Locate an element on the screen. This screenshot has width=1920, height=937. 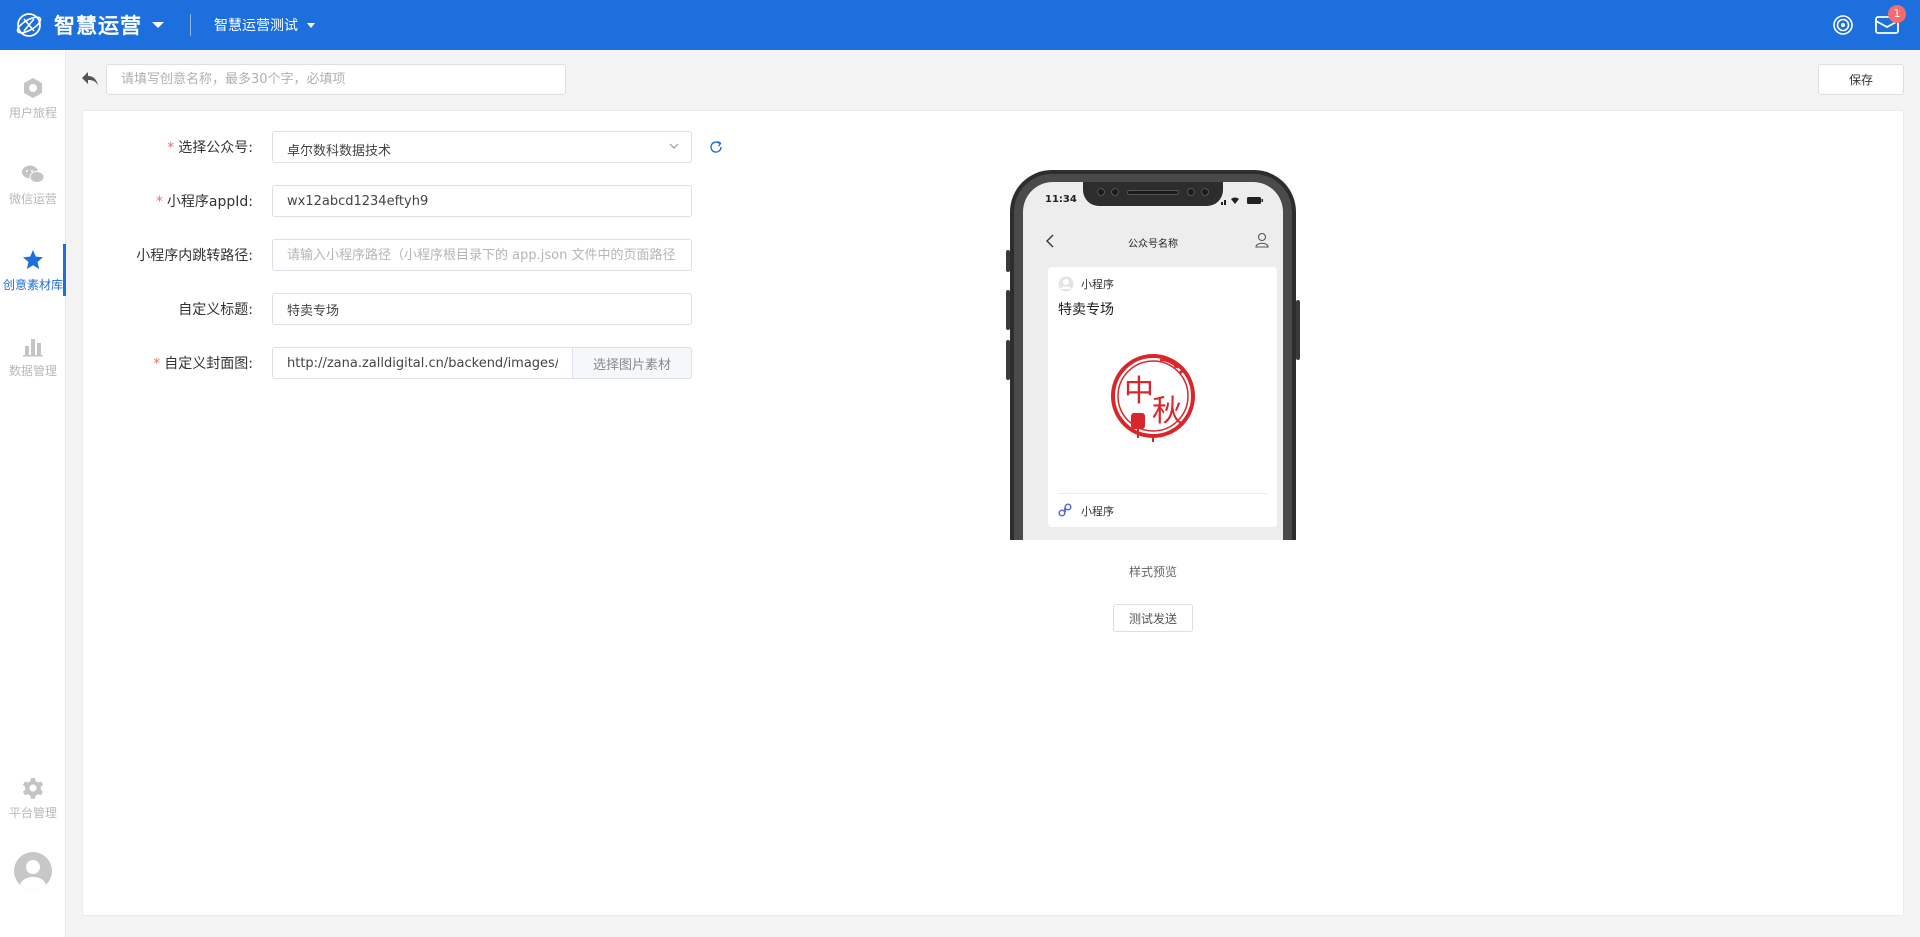
app-logo-icon is located at coordinates (29, 25).